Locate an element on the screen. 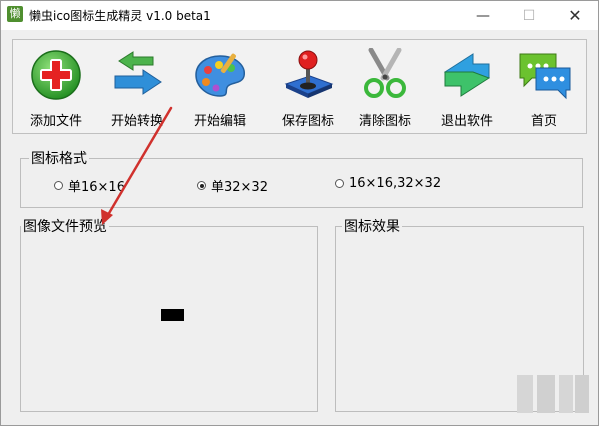 The width and height of the screenshot is (599, 426). radio-label: 单16×16 is located at coordinates (96, 187).